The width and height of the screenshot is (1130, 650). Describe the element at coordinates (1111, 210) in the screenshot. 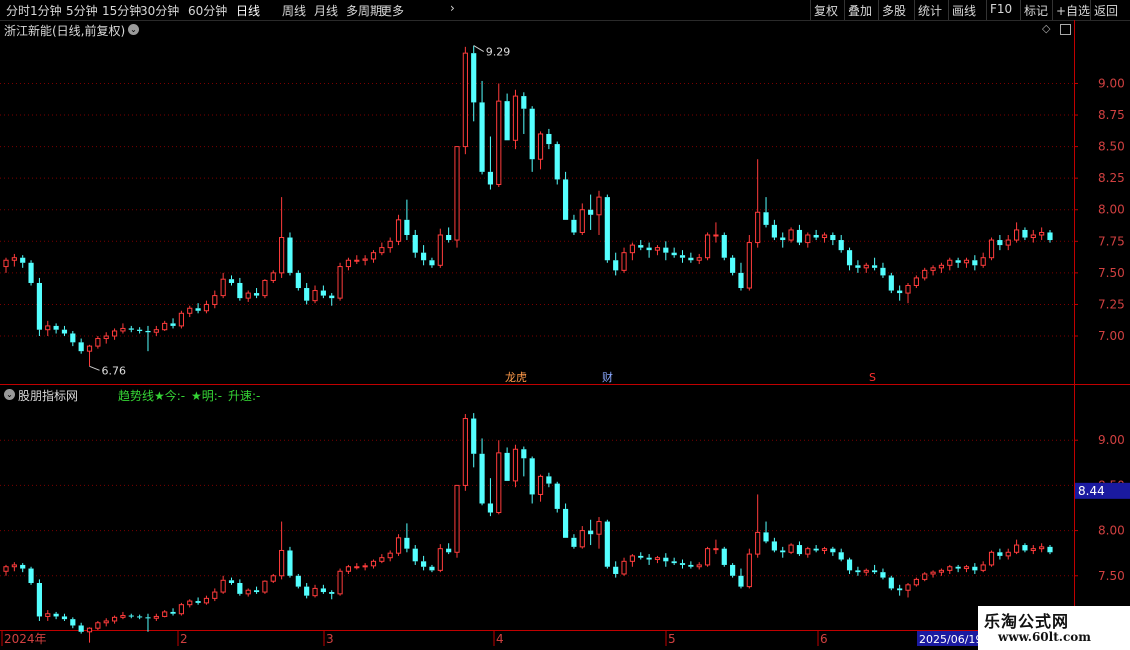

I see `price-tick-label: 8.00` at that location.